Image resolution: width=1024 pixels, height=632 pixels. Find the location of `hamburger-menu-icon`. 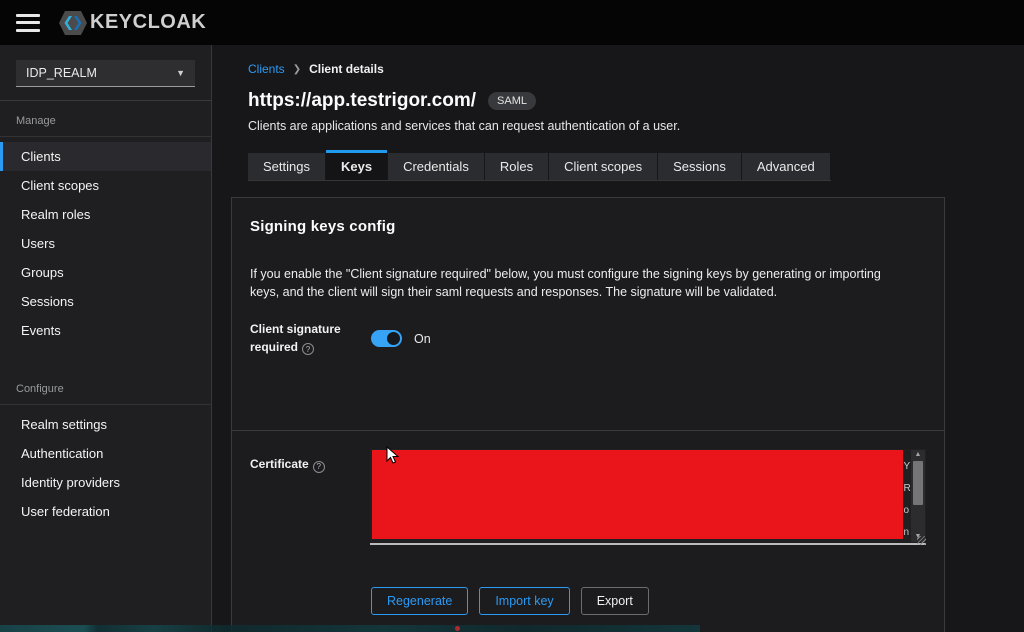

hamburger-menu-icon is located at coordinates (28, 22).